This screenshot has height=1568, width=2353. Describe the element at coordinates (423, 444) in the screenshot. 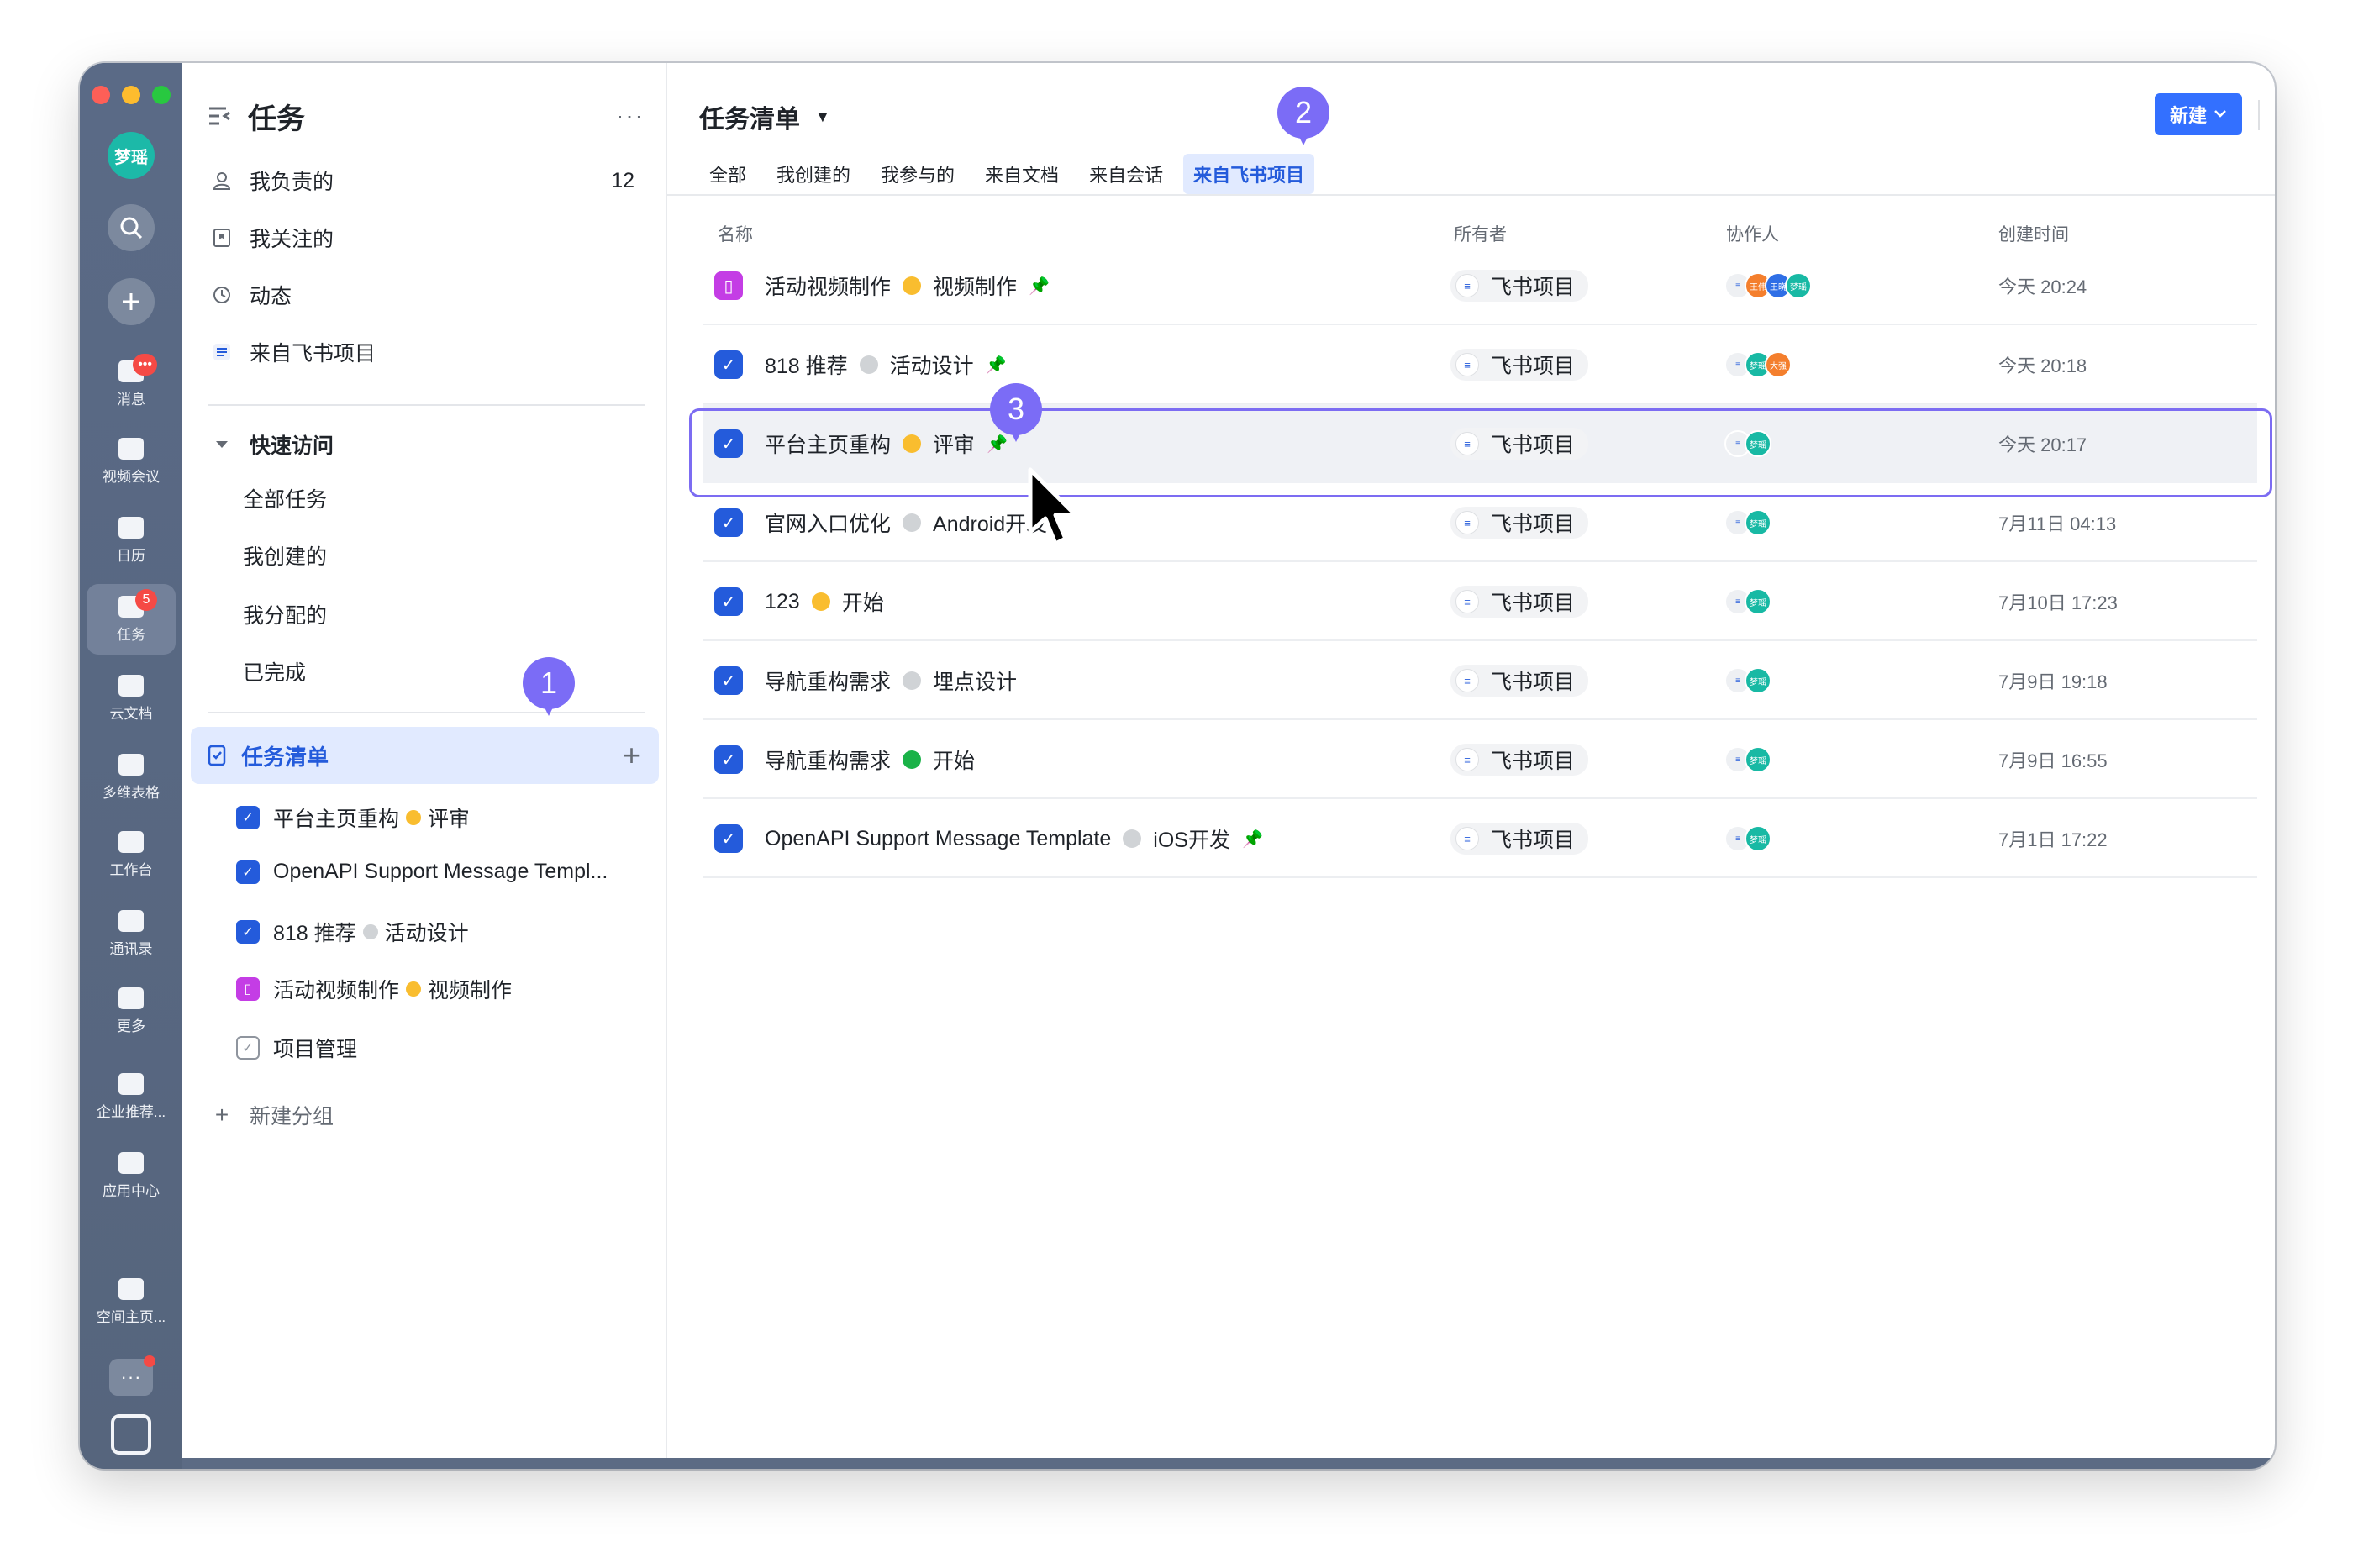

I see `quick-access-toggle: 快速访问` at that location.